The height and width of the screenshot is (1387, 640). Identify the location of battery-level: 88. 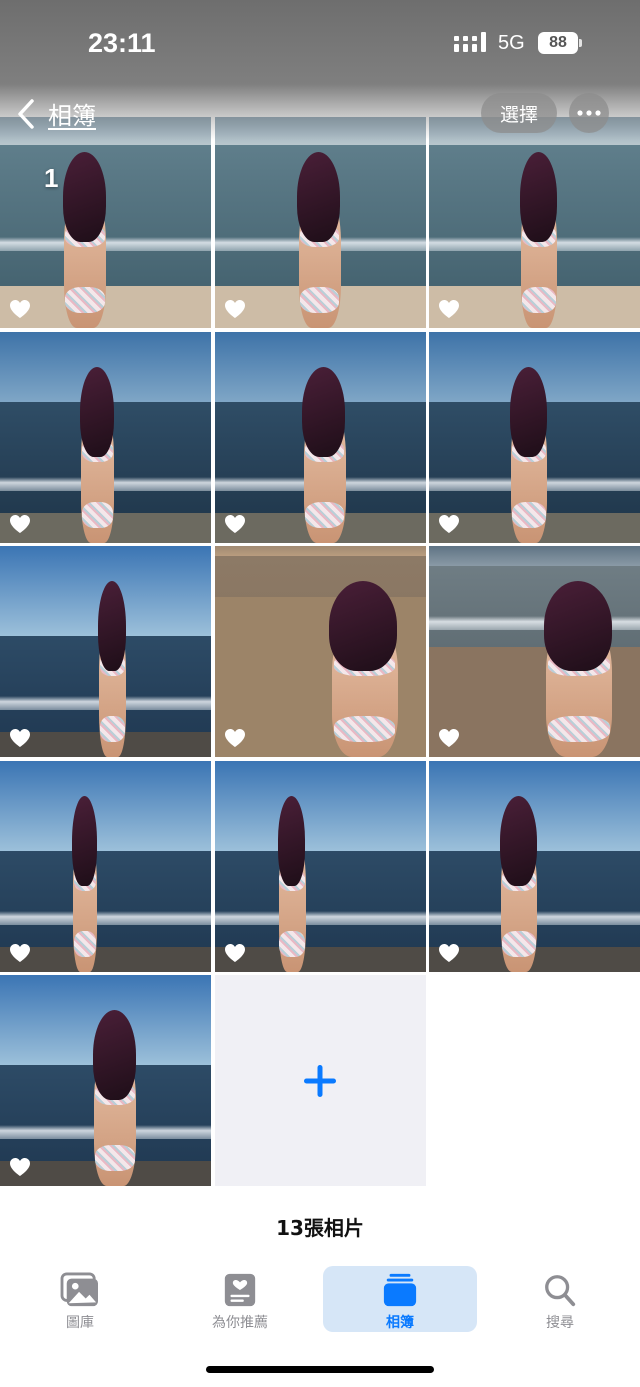
(558, 43).